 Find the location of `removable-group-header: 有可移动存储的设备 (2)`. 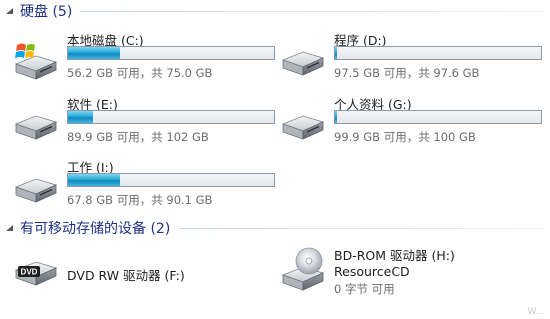

removable-group-header: 有可移动存储的设备 (2) is located at coordinates (275, 228).